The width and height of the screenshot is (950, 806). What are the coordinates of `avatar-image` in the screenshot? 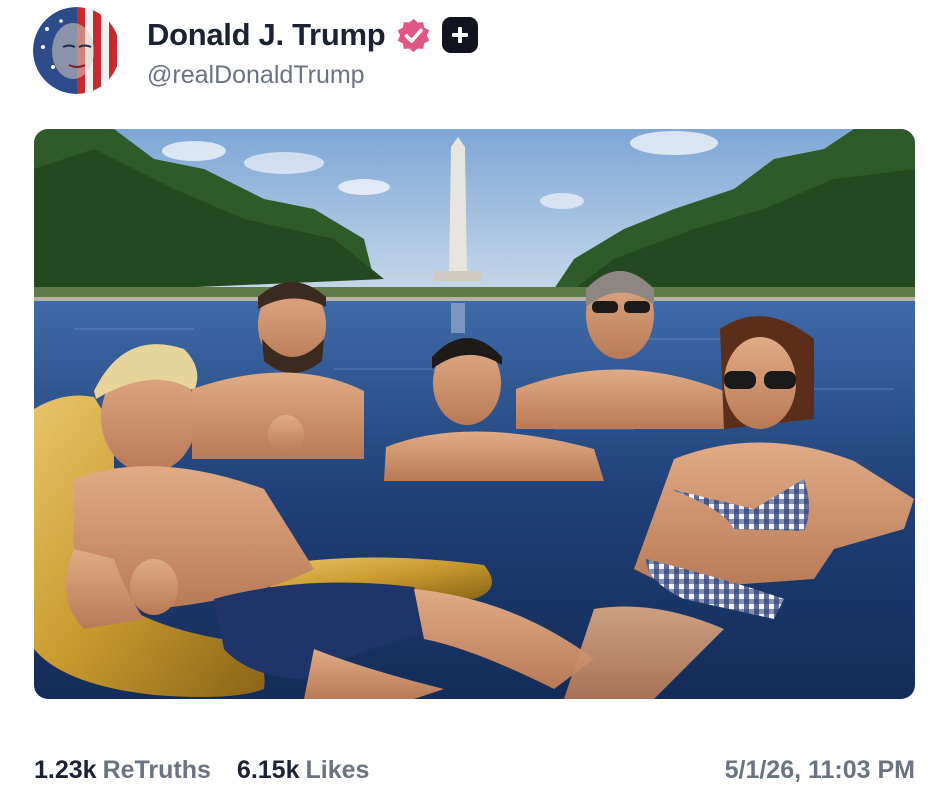 It's located at (76, 50).